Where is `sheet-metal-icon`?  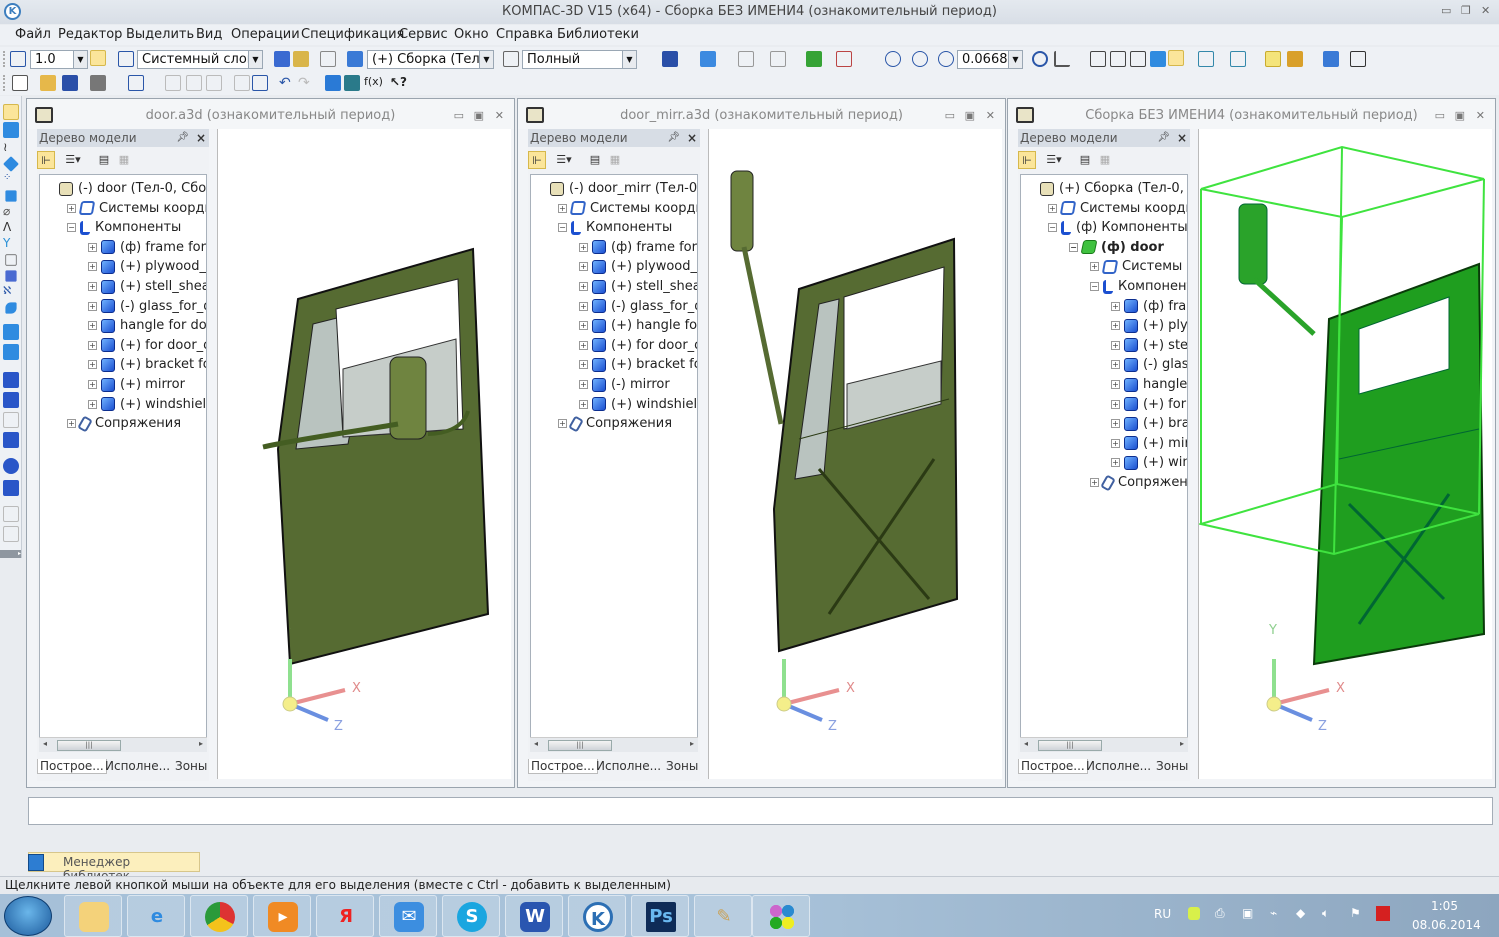 sheet-metal-icon is located at coordinates (11, 308).